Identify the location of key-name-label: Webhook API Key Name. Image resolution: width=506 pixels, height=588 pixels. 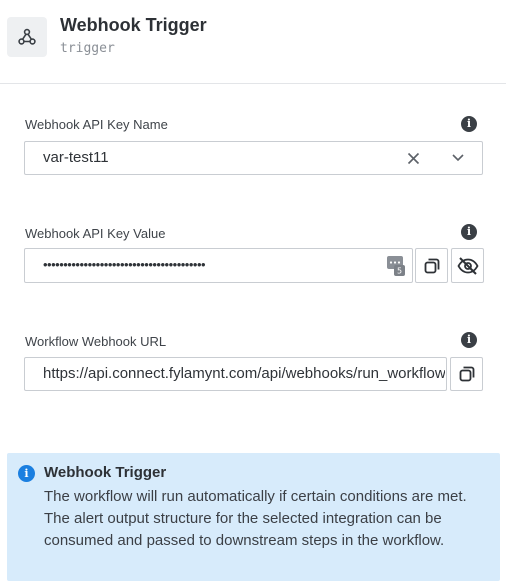
(96, 124).